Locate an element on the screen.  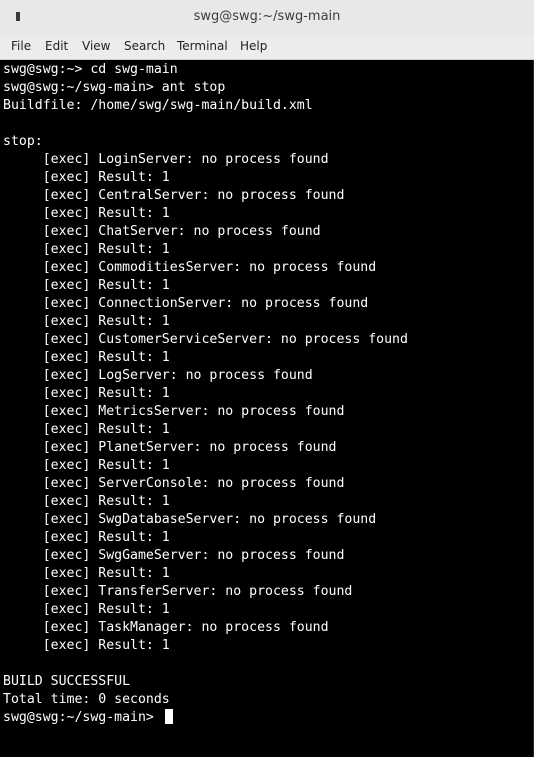
terminal-line: [exec] LogServer: no process found is located at coordinates (158, 375).